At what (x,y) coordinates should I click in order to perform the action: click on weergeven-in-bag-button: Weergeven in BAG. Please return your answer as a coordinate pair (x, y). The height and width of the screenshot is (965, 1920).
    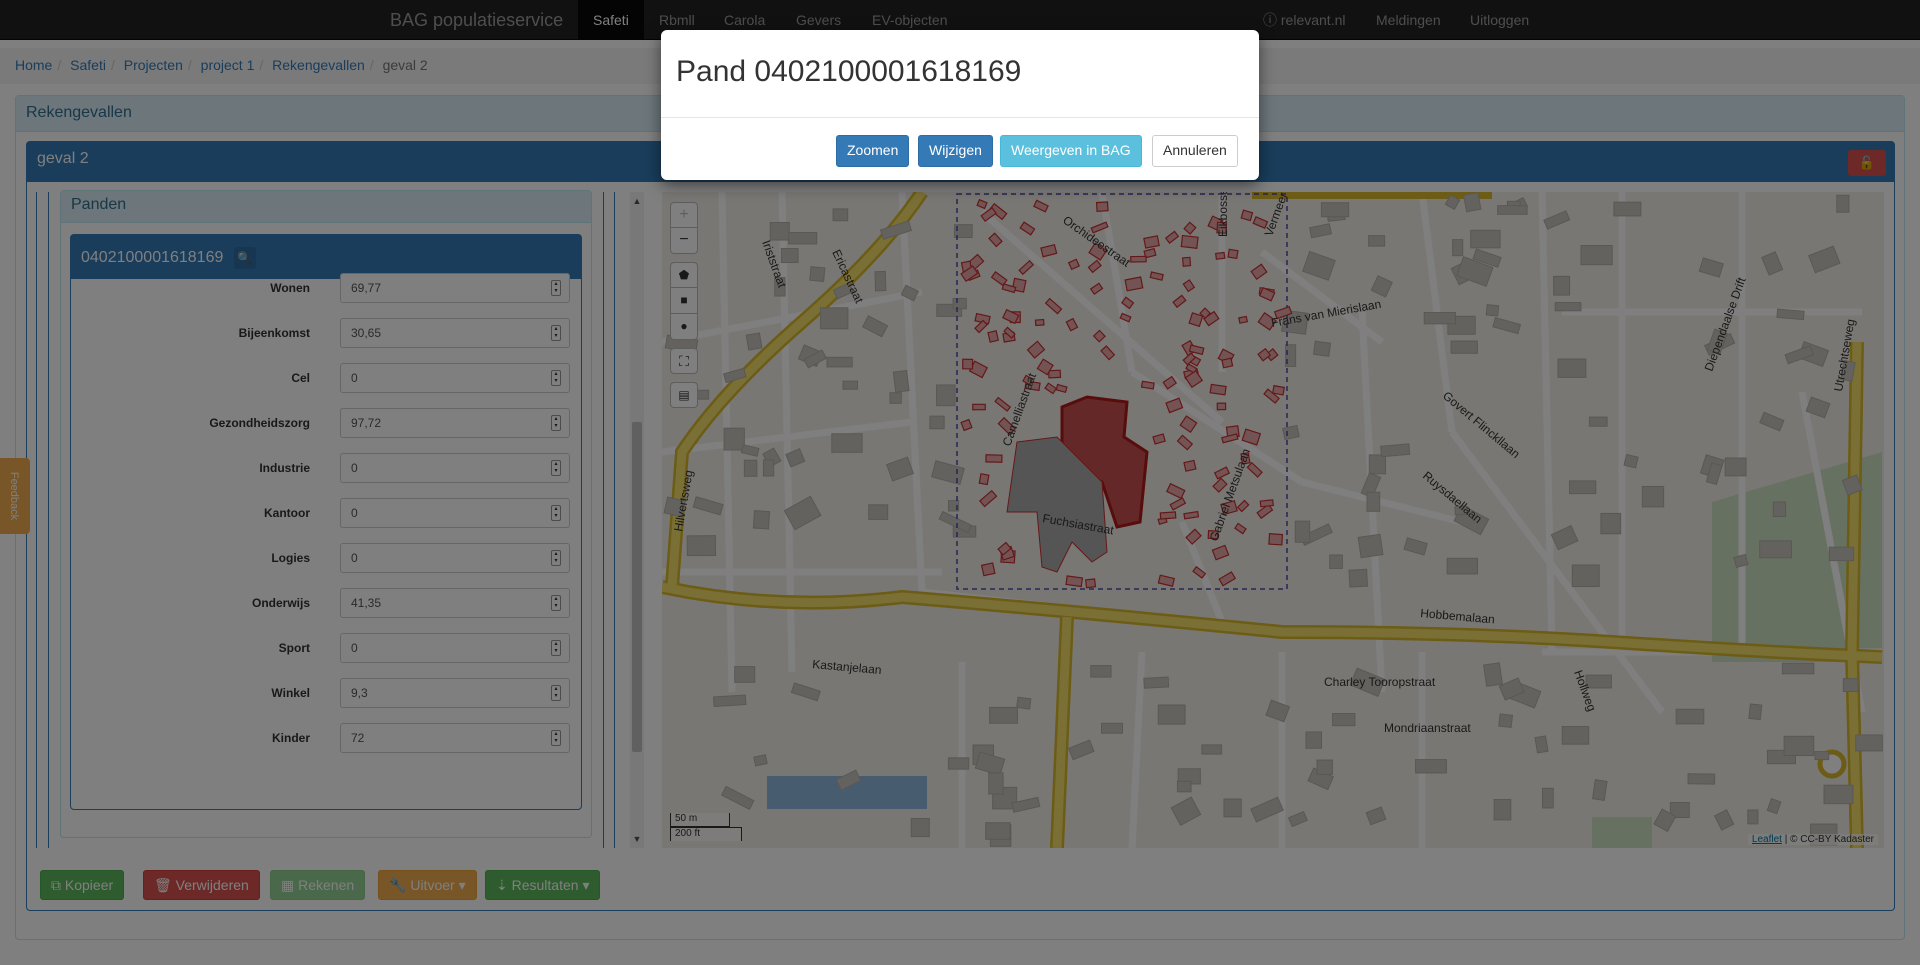
    Looking at the image, I should click on (1071, 151).